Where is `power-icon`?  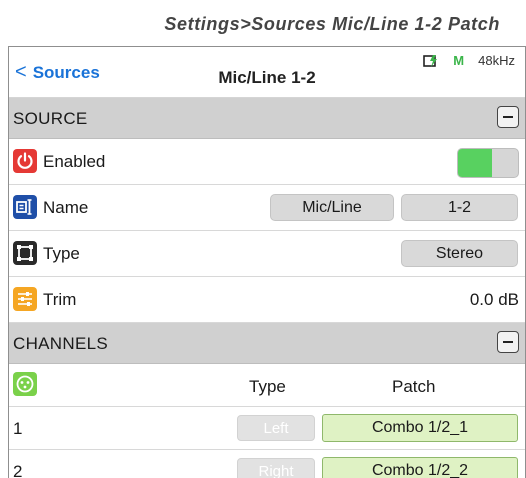
power-icon is located at coordinates (25, 161).